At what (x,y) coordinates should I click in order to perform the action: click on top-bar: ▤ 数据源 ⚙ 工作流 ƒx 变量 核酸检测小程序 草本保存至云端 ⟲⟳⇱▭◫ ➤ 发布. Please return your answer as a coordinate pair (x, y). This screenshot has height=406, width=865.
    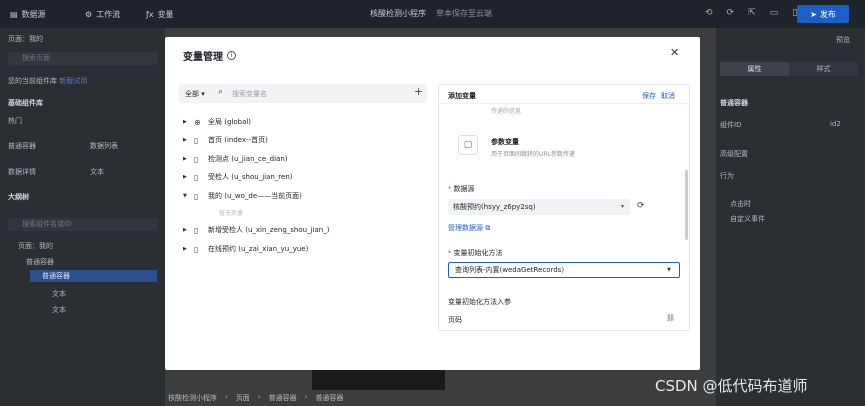
    Looking at the image, I should click on (432, 14).